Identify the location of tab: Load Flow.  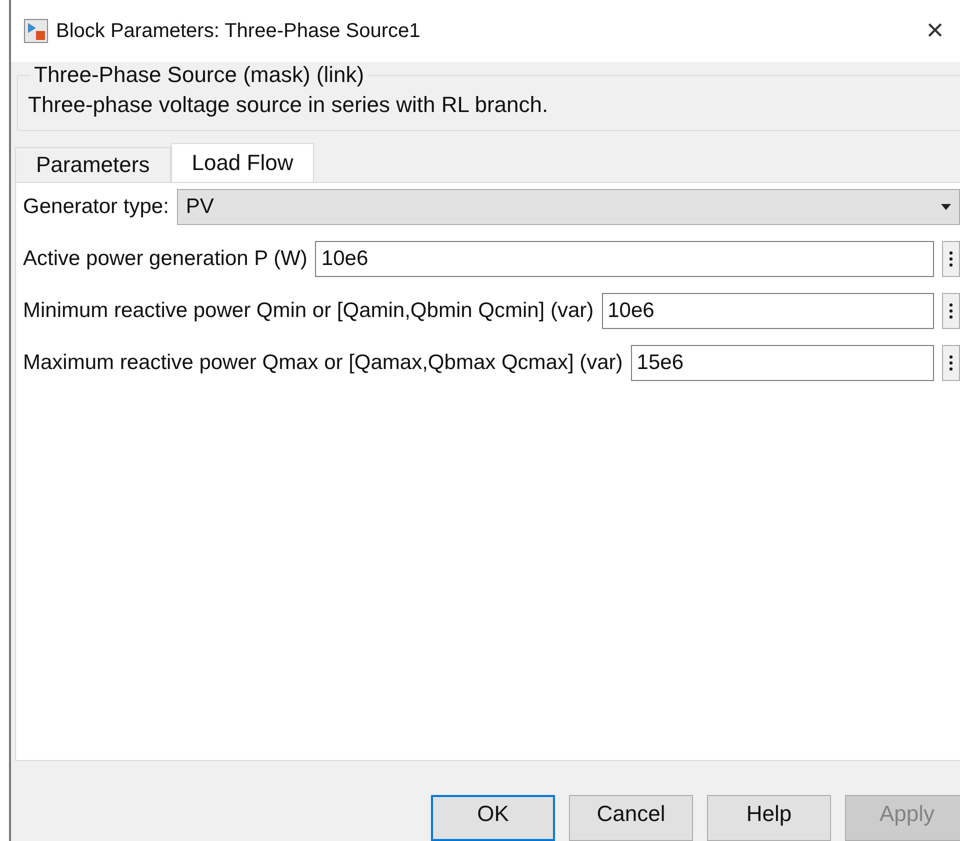
(242, 163).